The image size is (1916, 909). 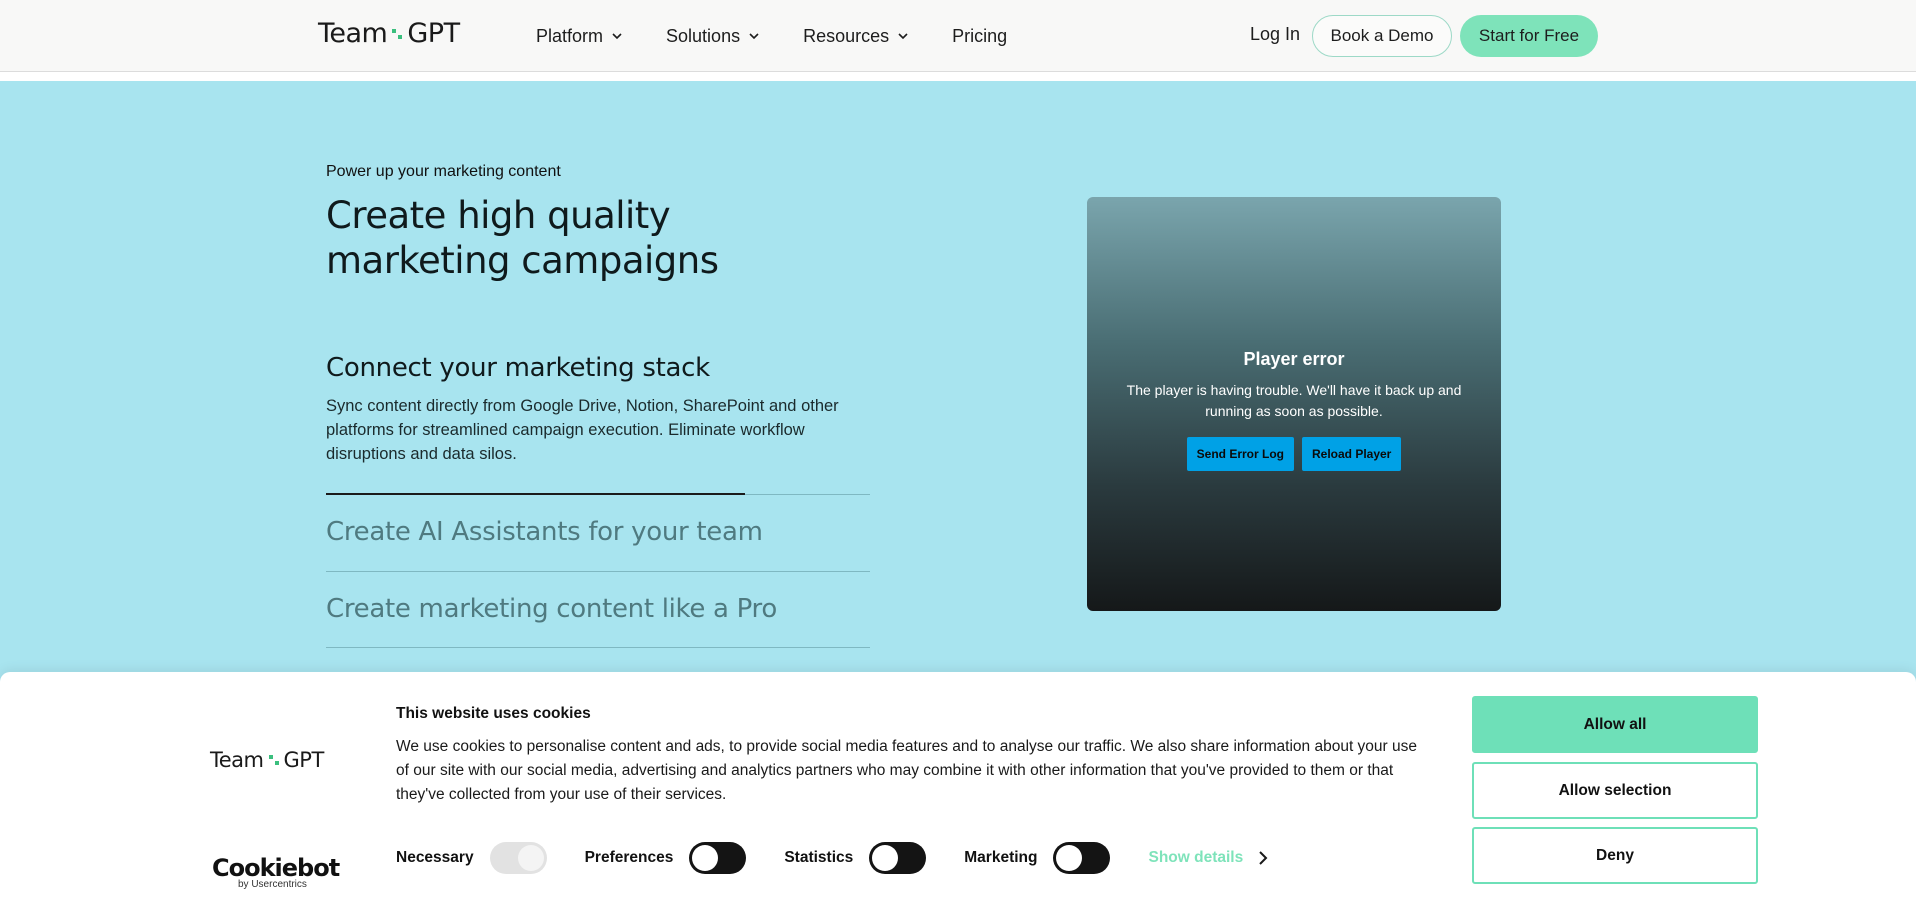 I want to click on nav-solutions-label: Solutions, so click(x=703, y=35).